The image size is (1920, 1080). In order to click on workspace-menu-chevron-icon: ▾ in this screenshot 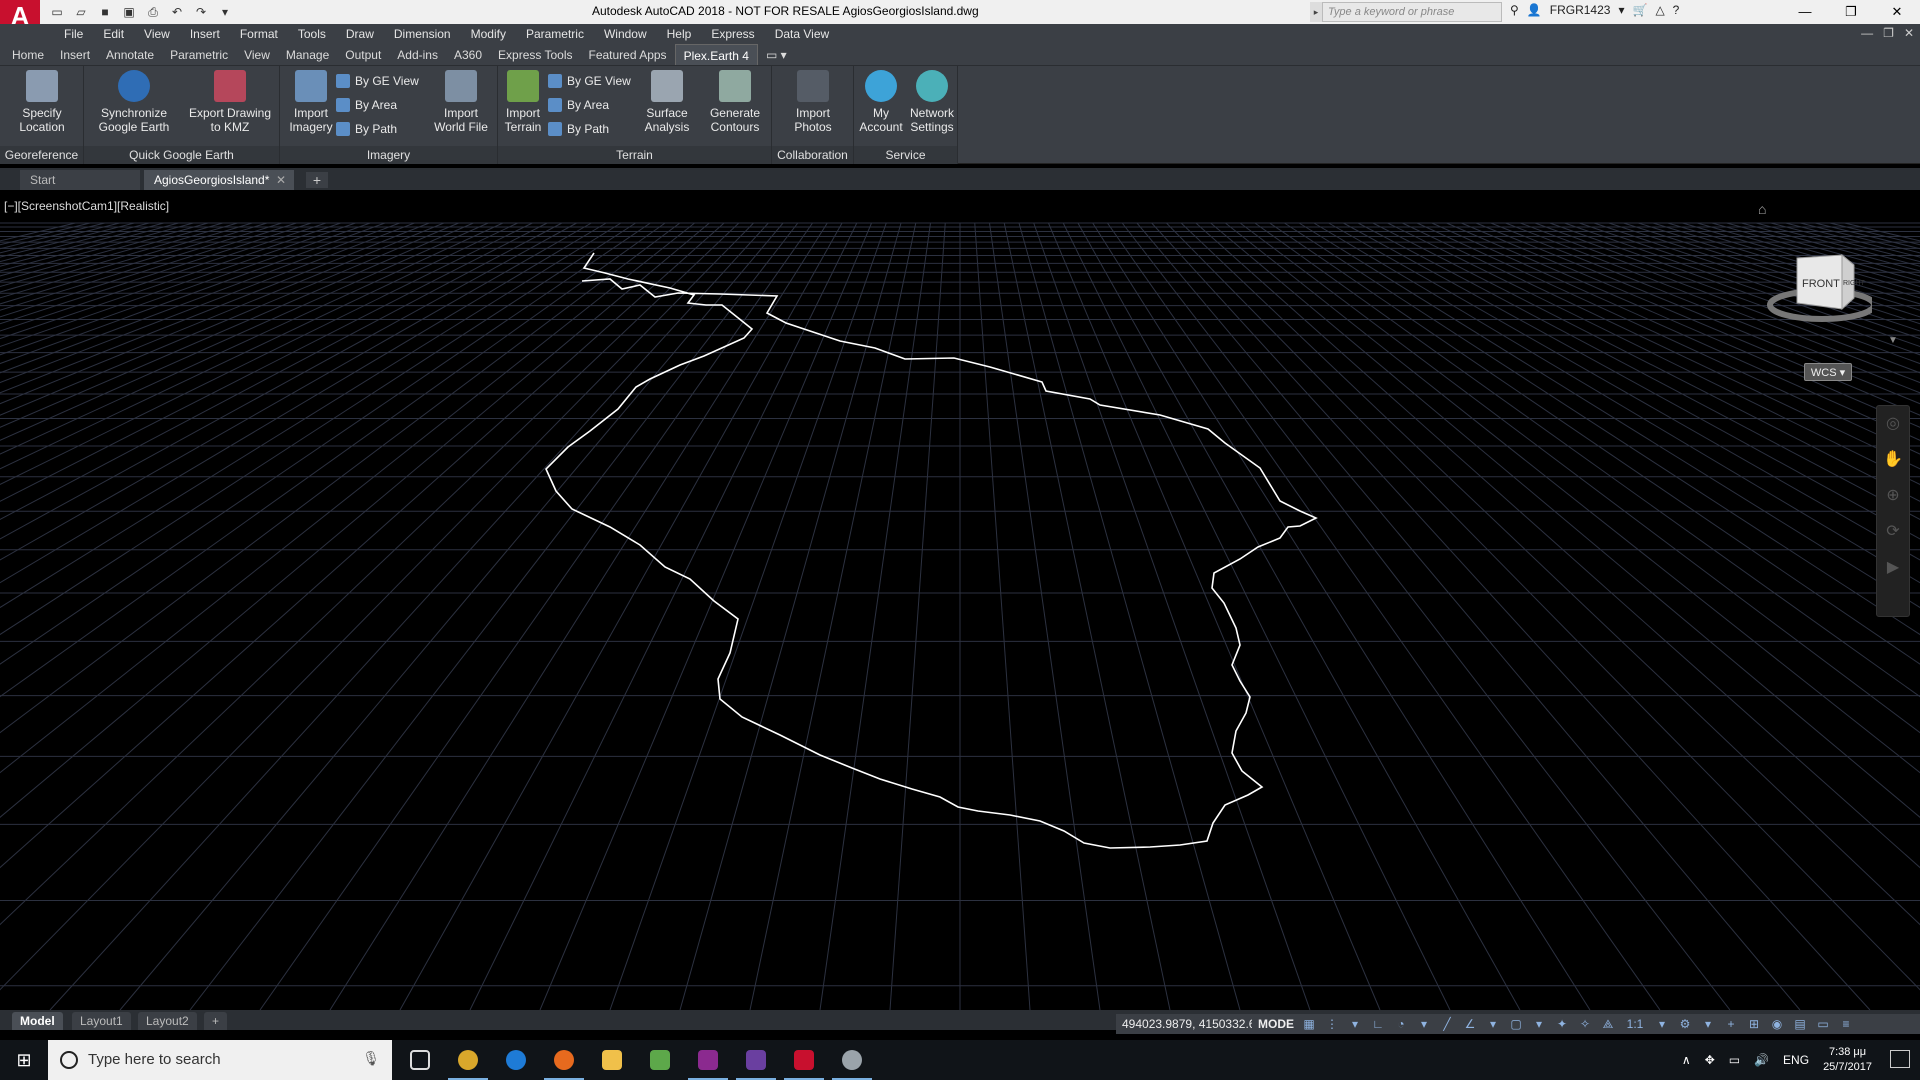, I will do `click(1708, 1024)`.